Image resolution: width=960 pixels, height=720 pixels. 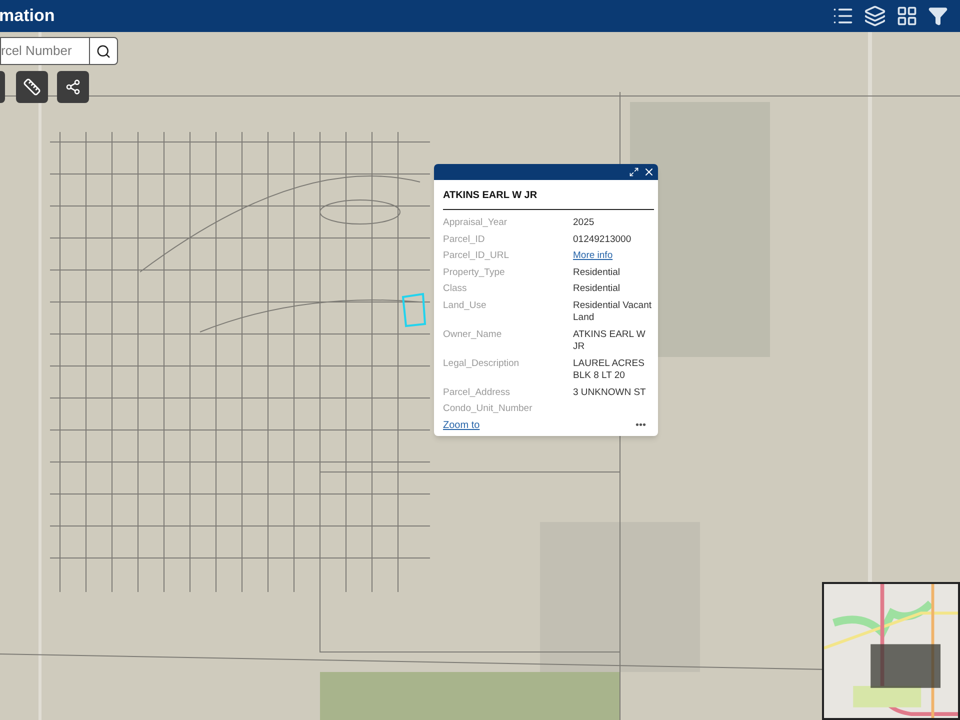 I want to click on field-value: 2025, so click(x=583, y=222).